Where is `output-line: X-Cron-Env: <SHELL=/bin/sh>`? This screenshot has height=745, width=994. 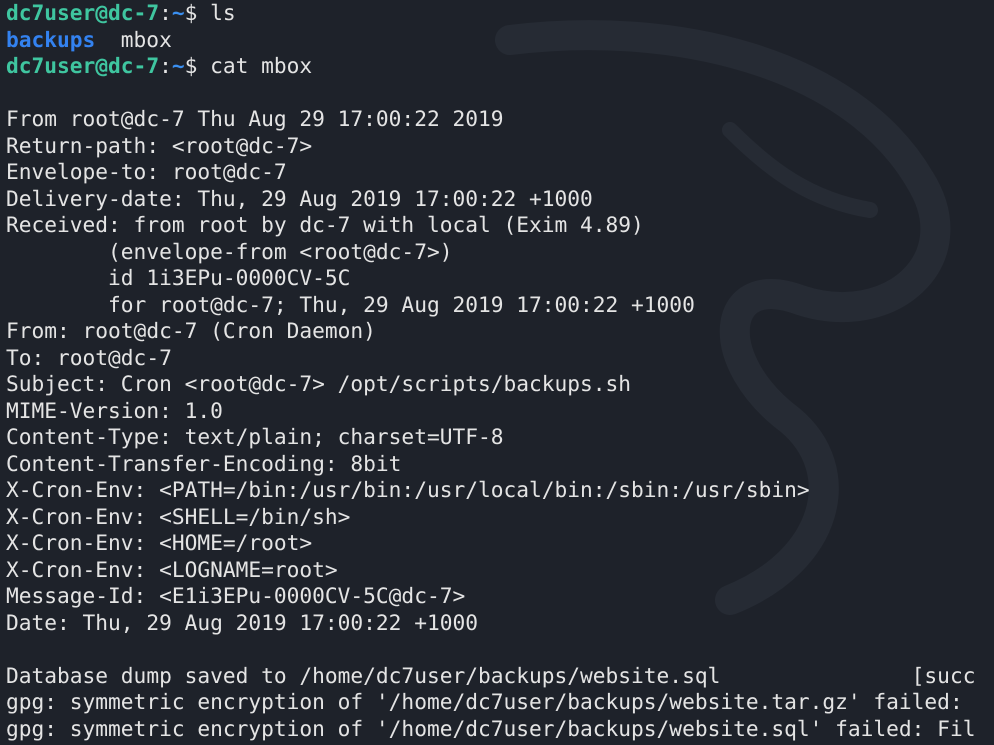 output-line: X-Cron-Env: <SHELL=/bin/sh> is located at coordinates (178, 517).